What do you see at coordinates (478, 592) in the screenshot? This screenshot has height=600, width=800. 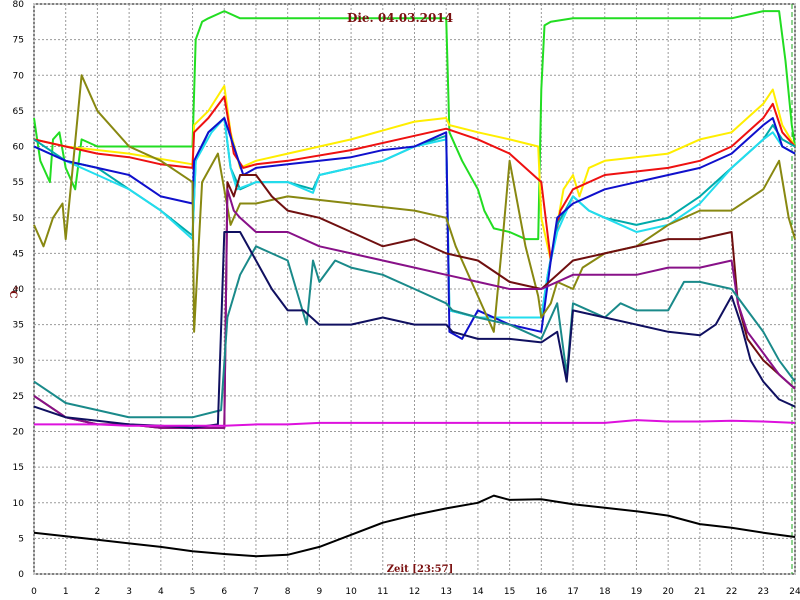 I see `x-tick-label: 14` at bounding box center [478, 592].